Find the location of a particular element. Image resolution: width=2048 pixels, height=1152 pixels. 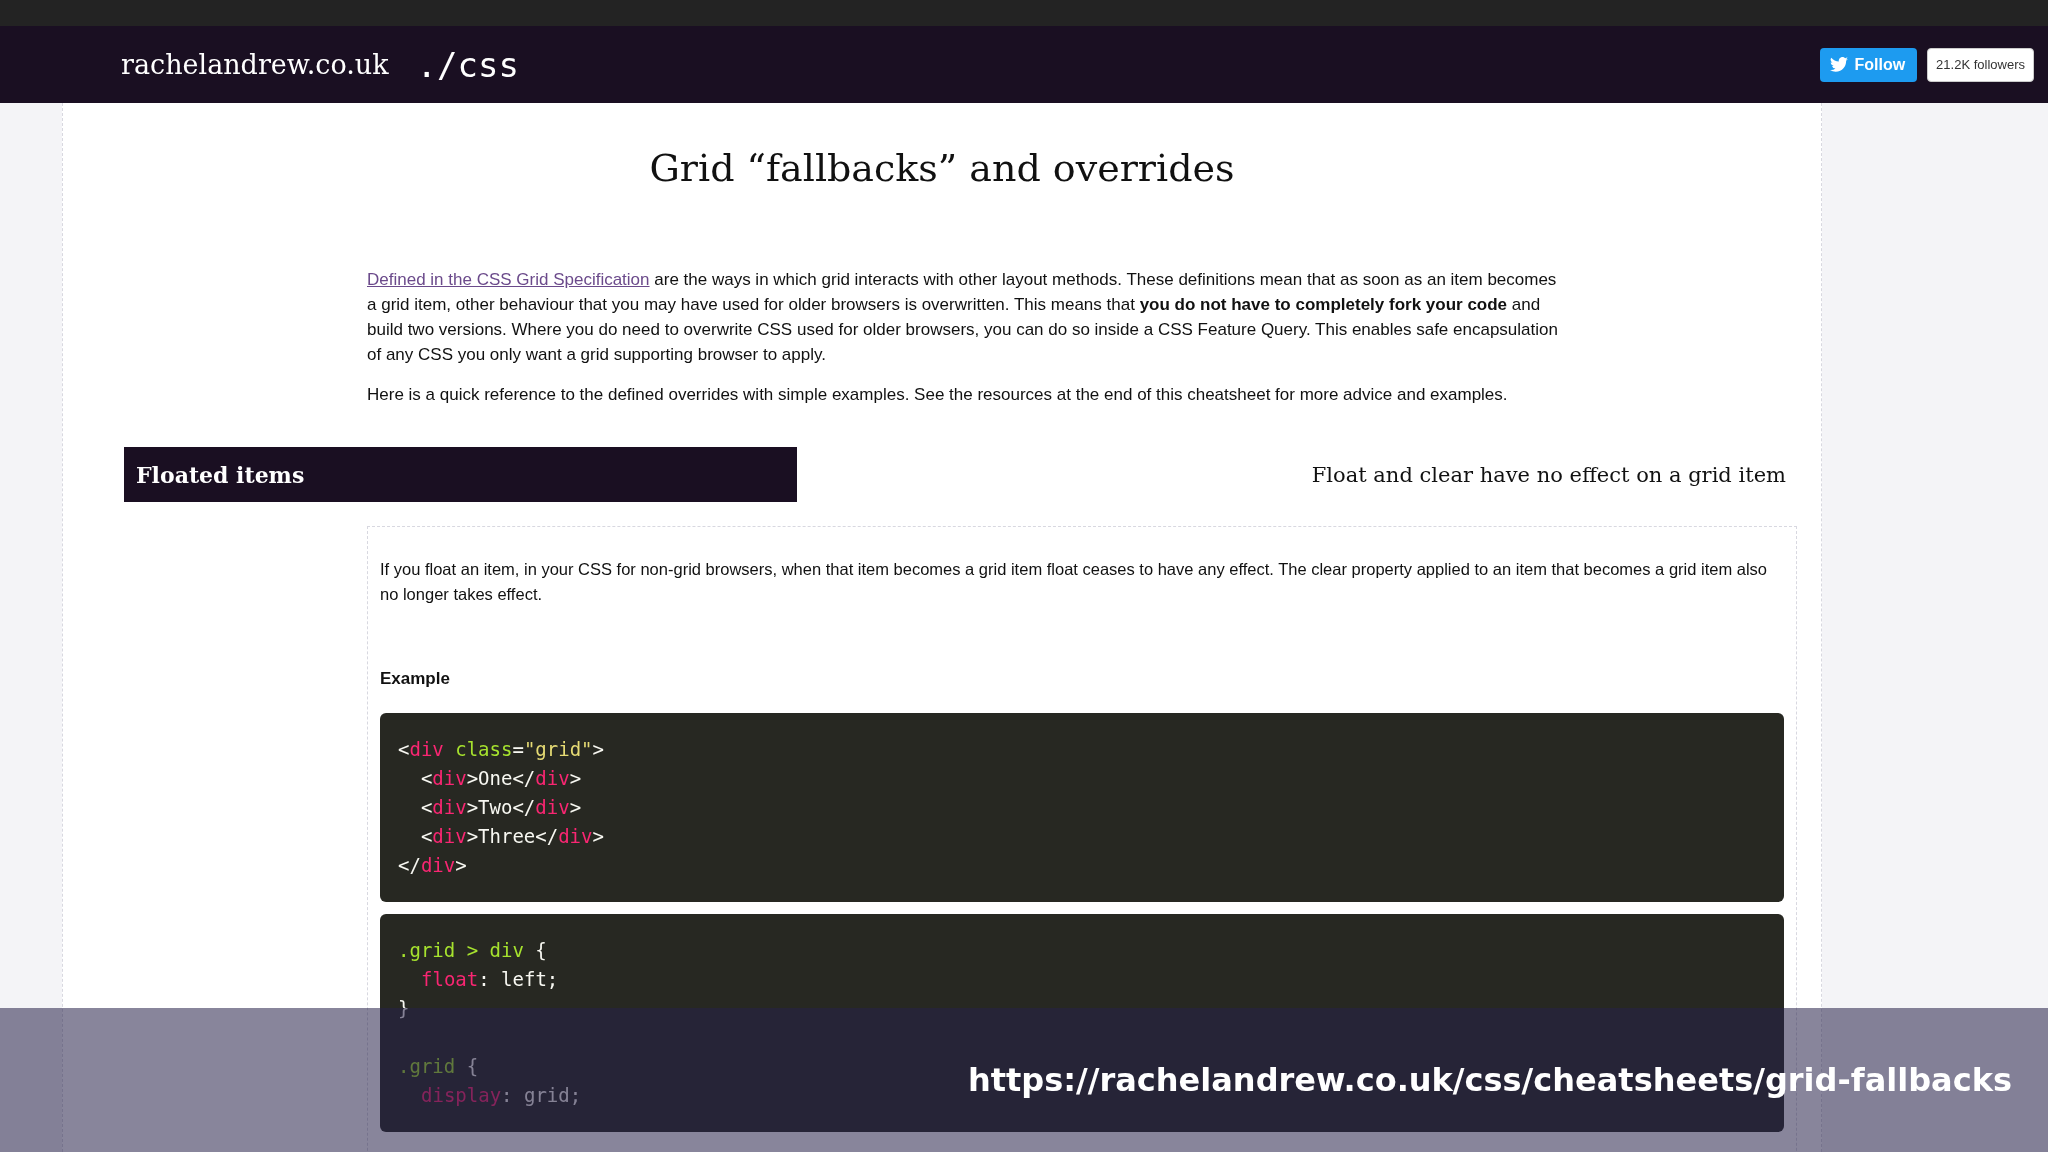

example-label: Example is located at coordinates (415, 679).